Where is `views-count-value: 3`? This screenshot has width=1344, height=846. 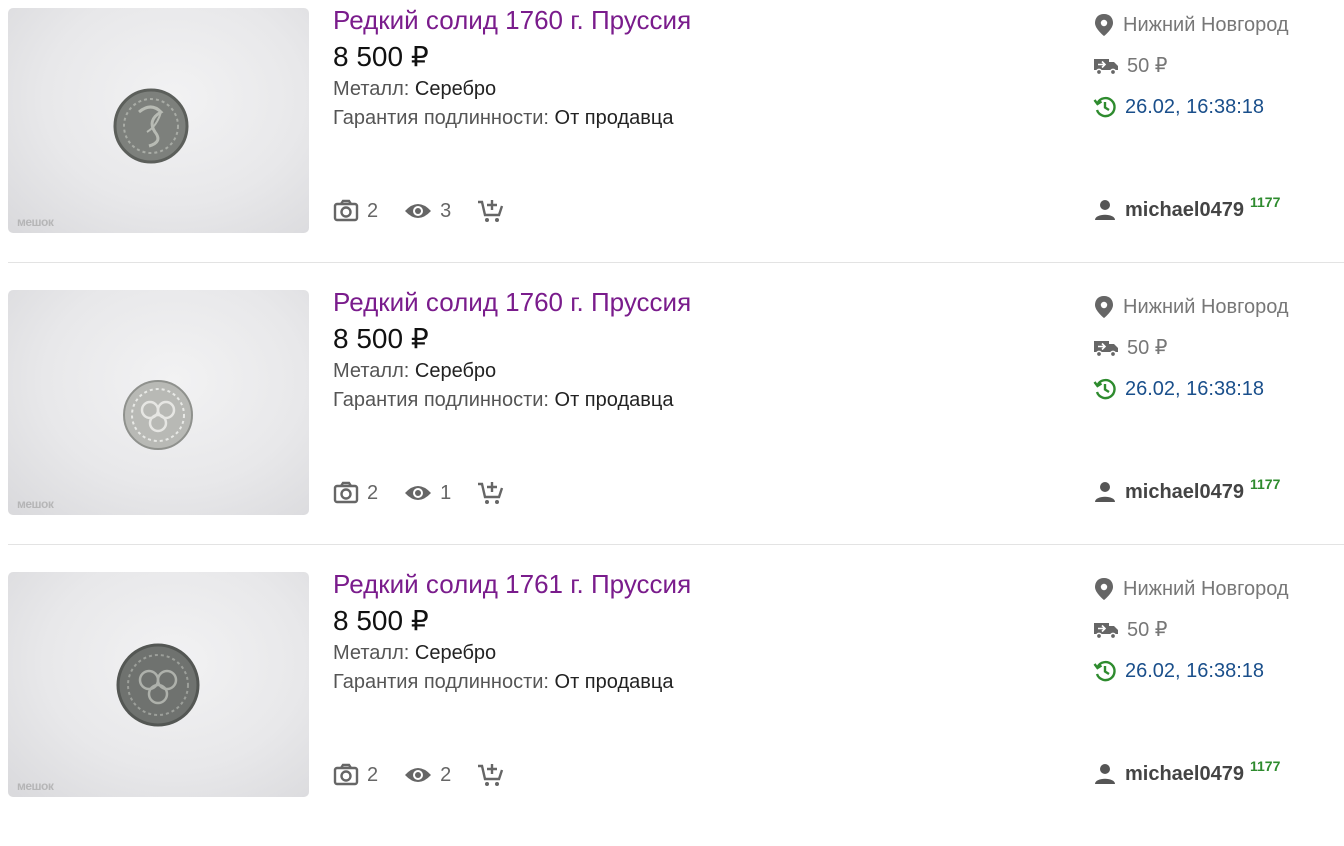 views-count-value: 3 is located at coordinates (446, 210).